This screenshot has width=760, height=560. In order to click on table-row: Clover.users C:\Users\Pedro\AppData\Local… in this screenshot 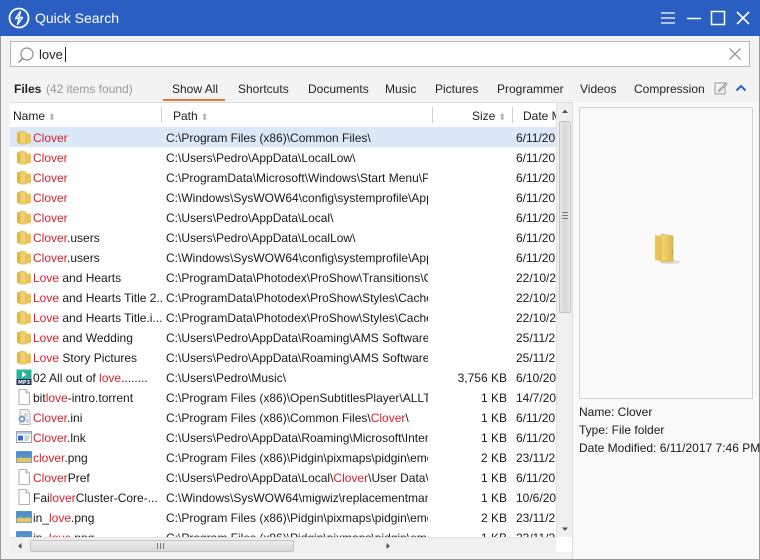, I will do `click(283, 237)`.